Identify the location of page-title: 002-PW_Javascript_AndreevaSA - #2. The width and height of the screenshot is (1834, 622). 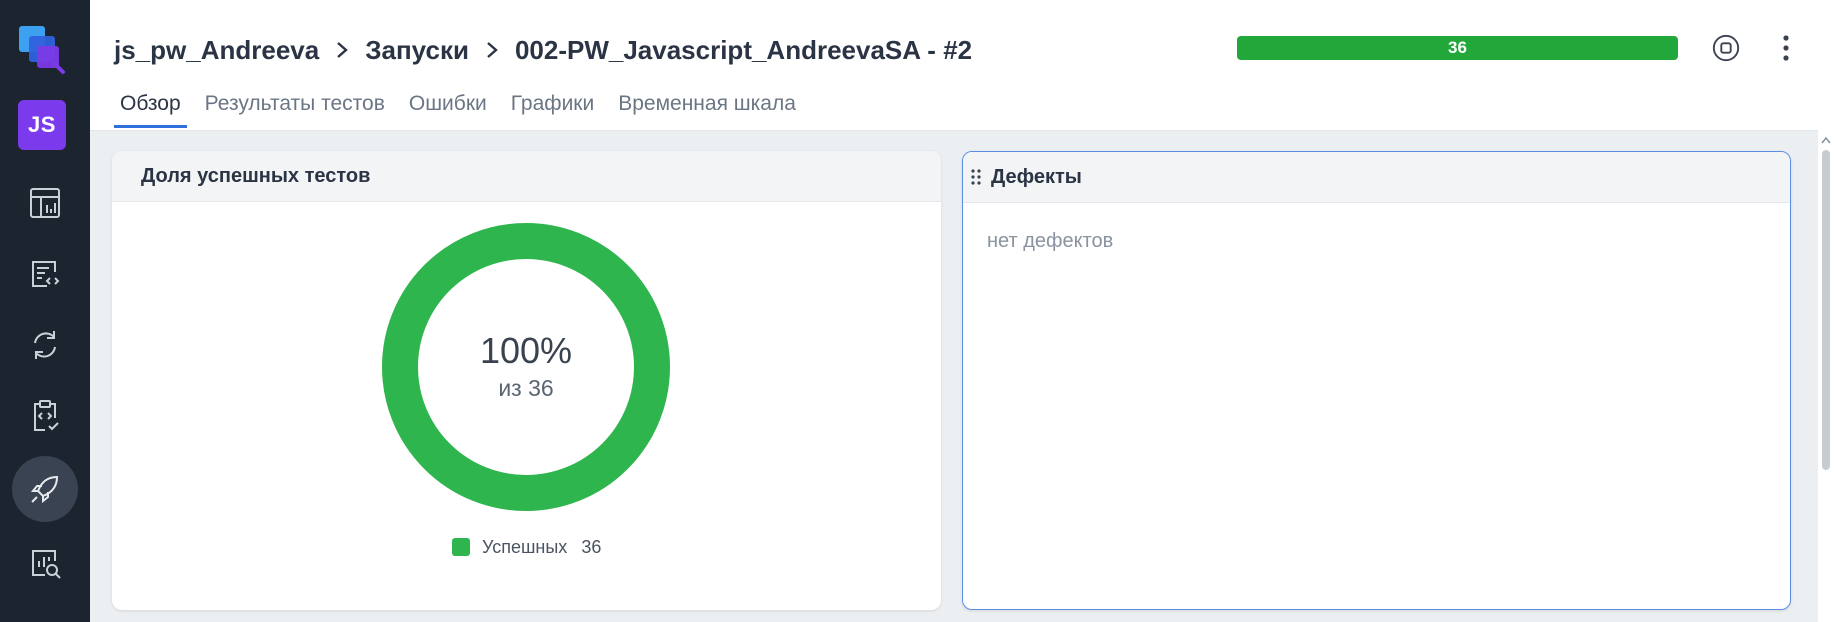
(743, 49).